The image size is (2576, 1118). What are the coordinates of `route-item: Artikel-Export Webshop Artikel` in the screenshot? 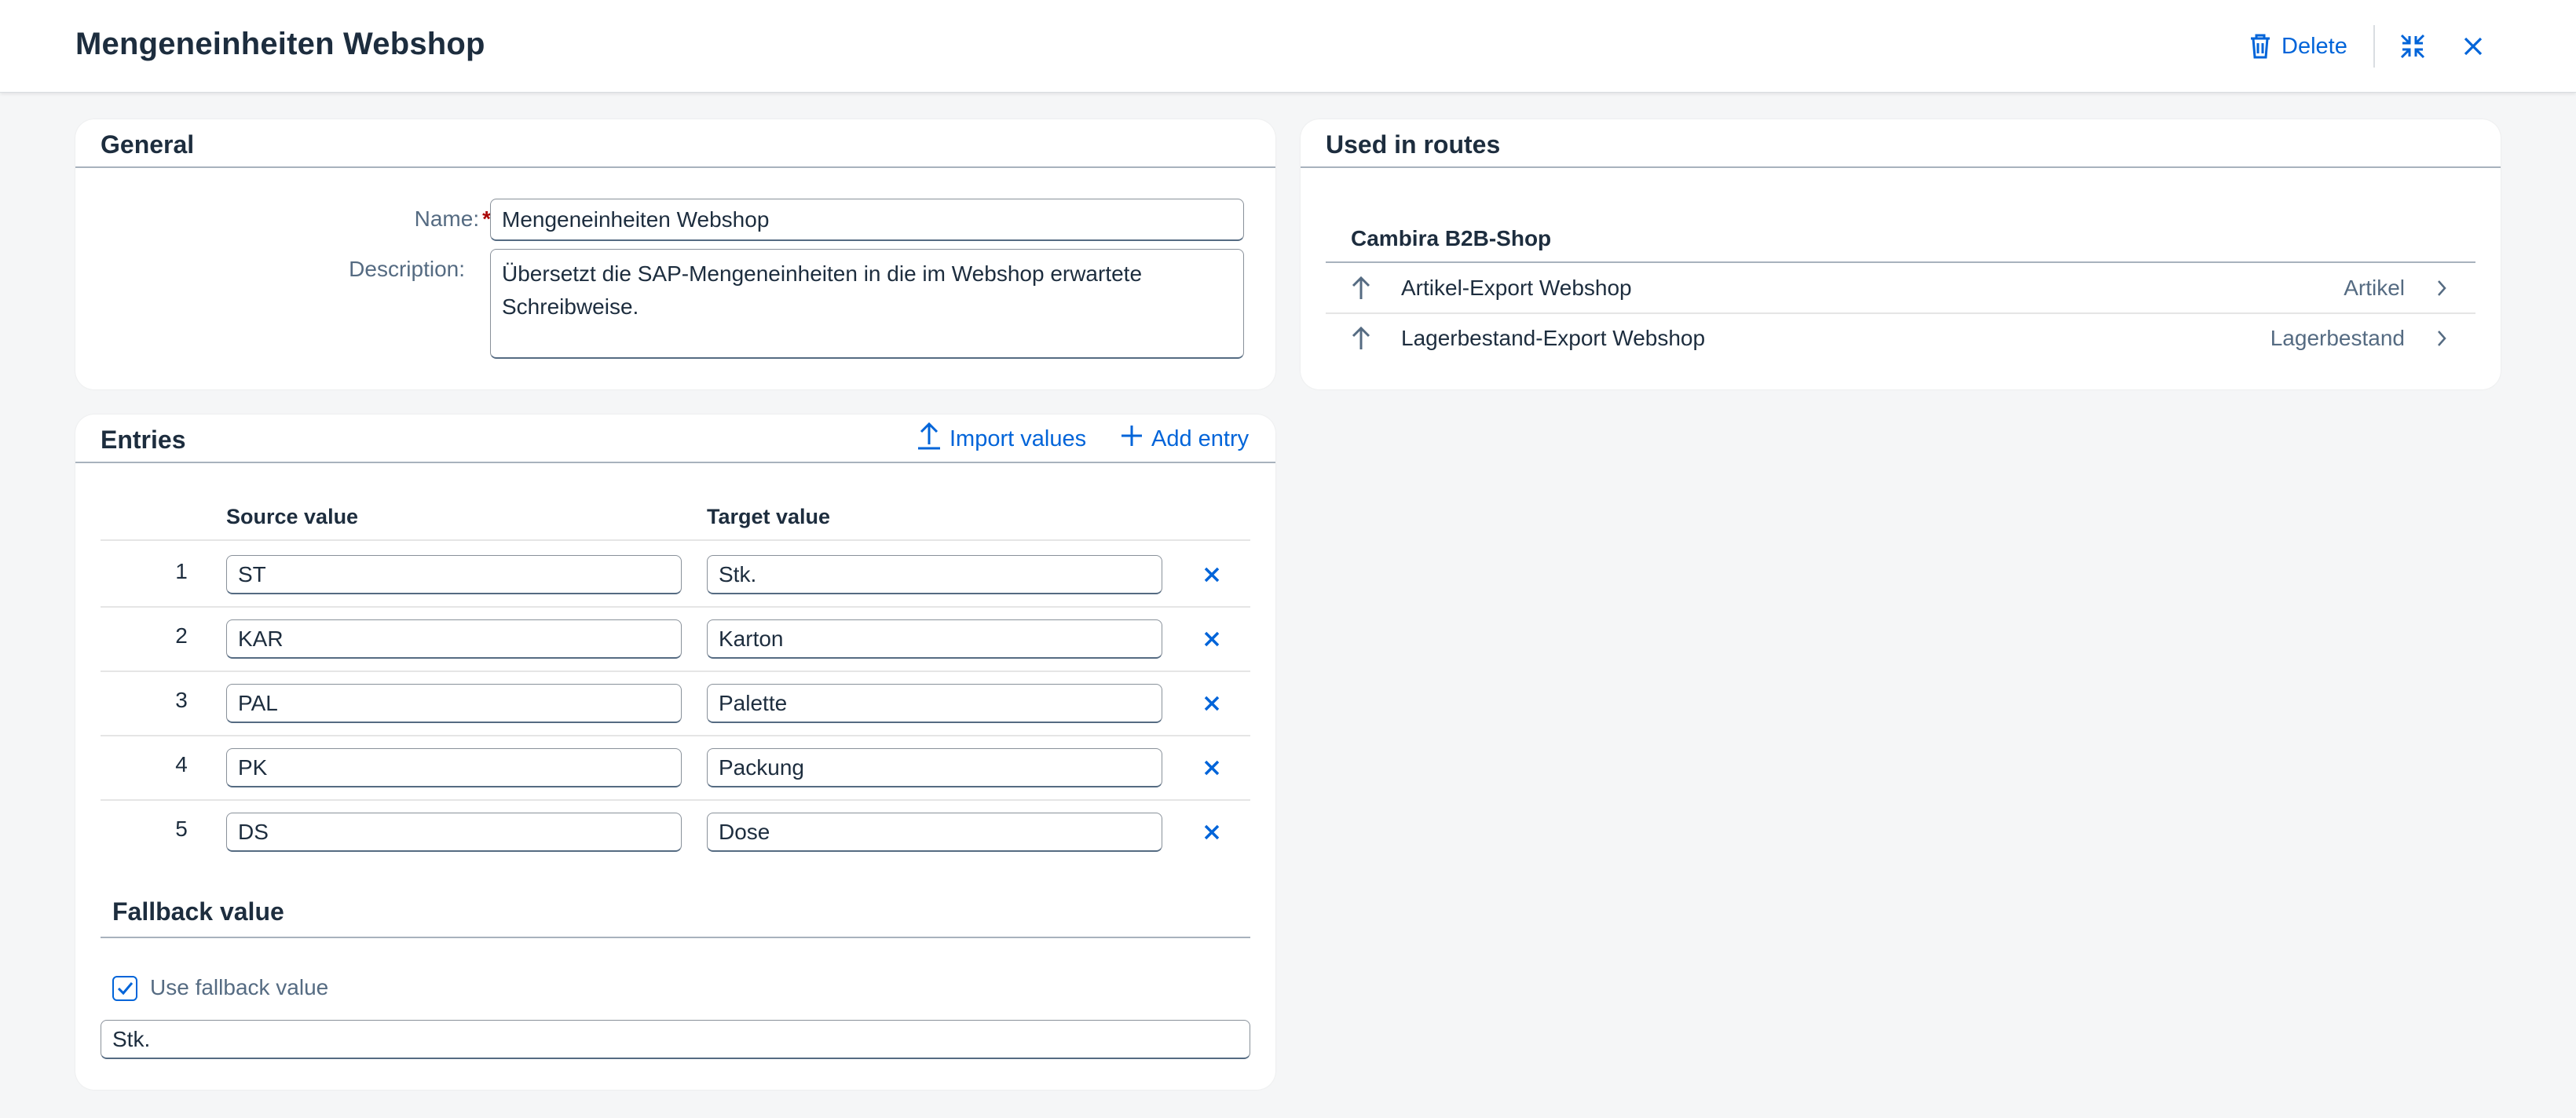 It's located at (1900, 288).